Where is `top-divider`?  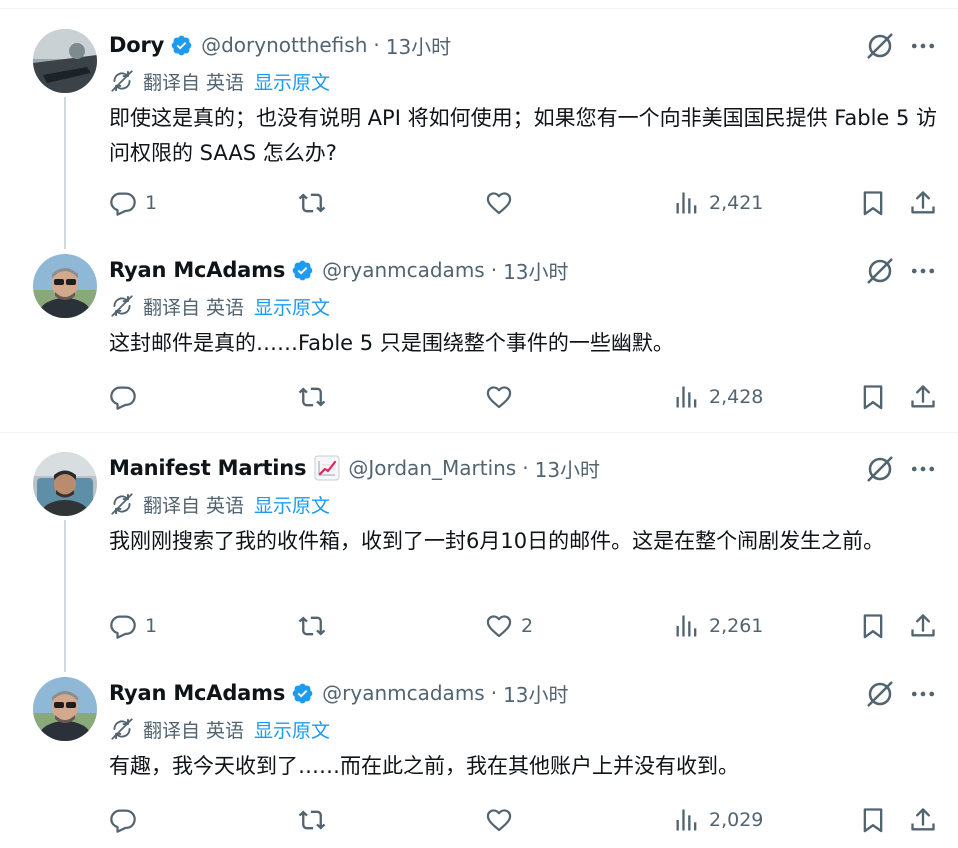
top-divider is located at coordinates (479, 4).